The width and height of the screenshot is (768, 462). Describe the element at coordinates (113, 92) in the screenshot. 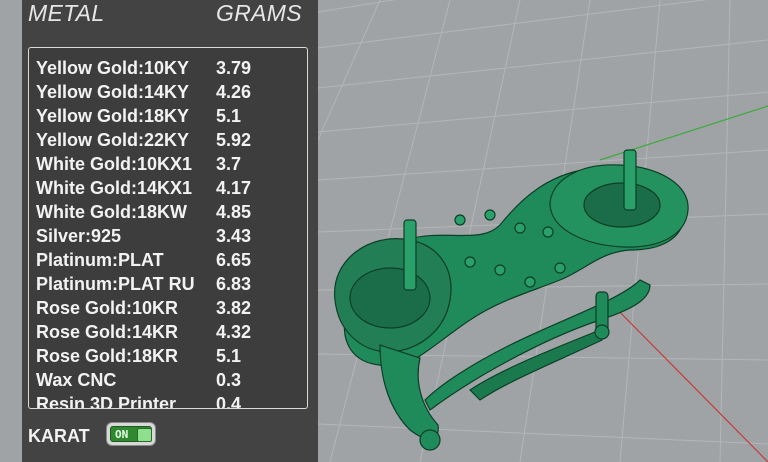

I see `metal-name: Yellow Gold:14KY` at that location.